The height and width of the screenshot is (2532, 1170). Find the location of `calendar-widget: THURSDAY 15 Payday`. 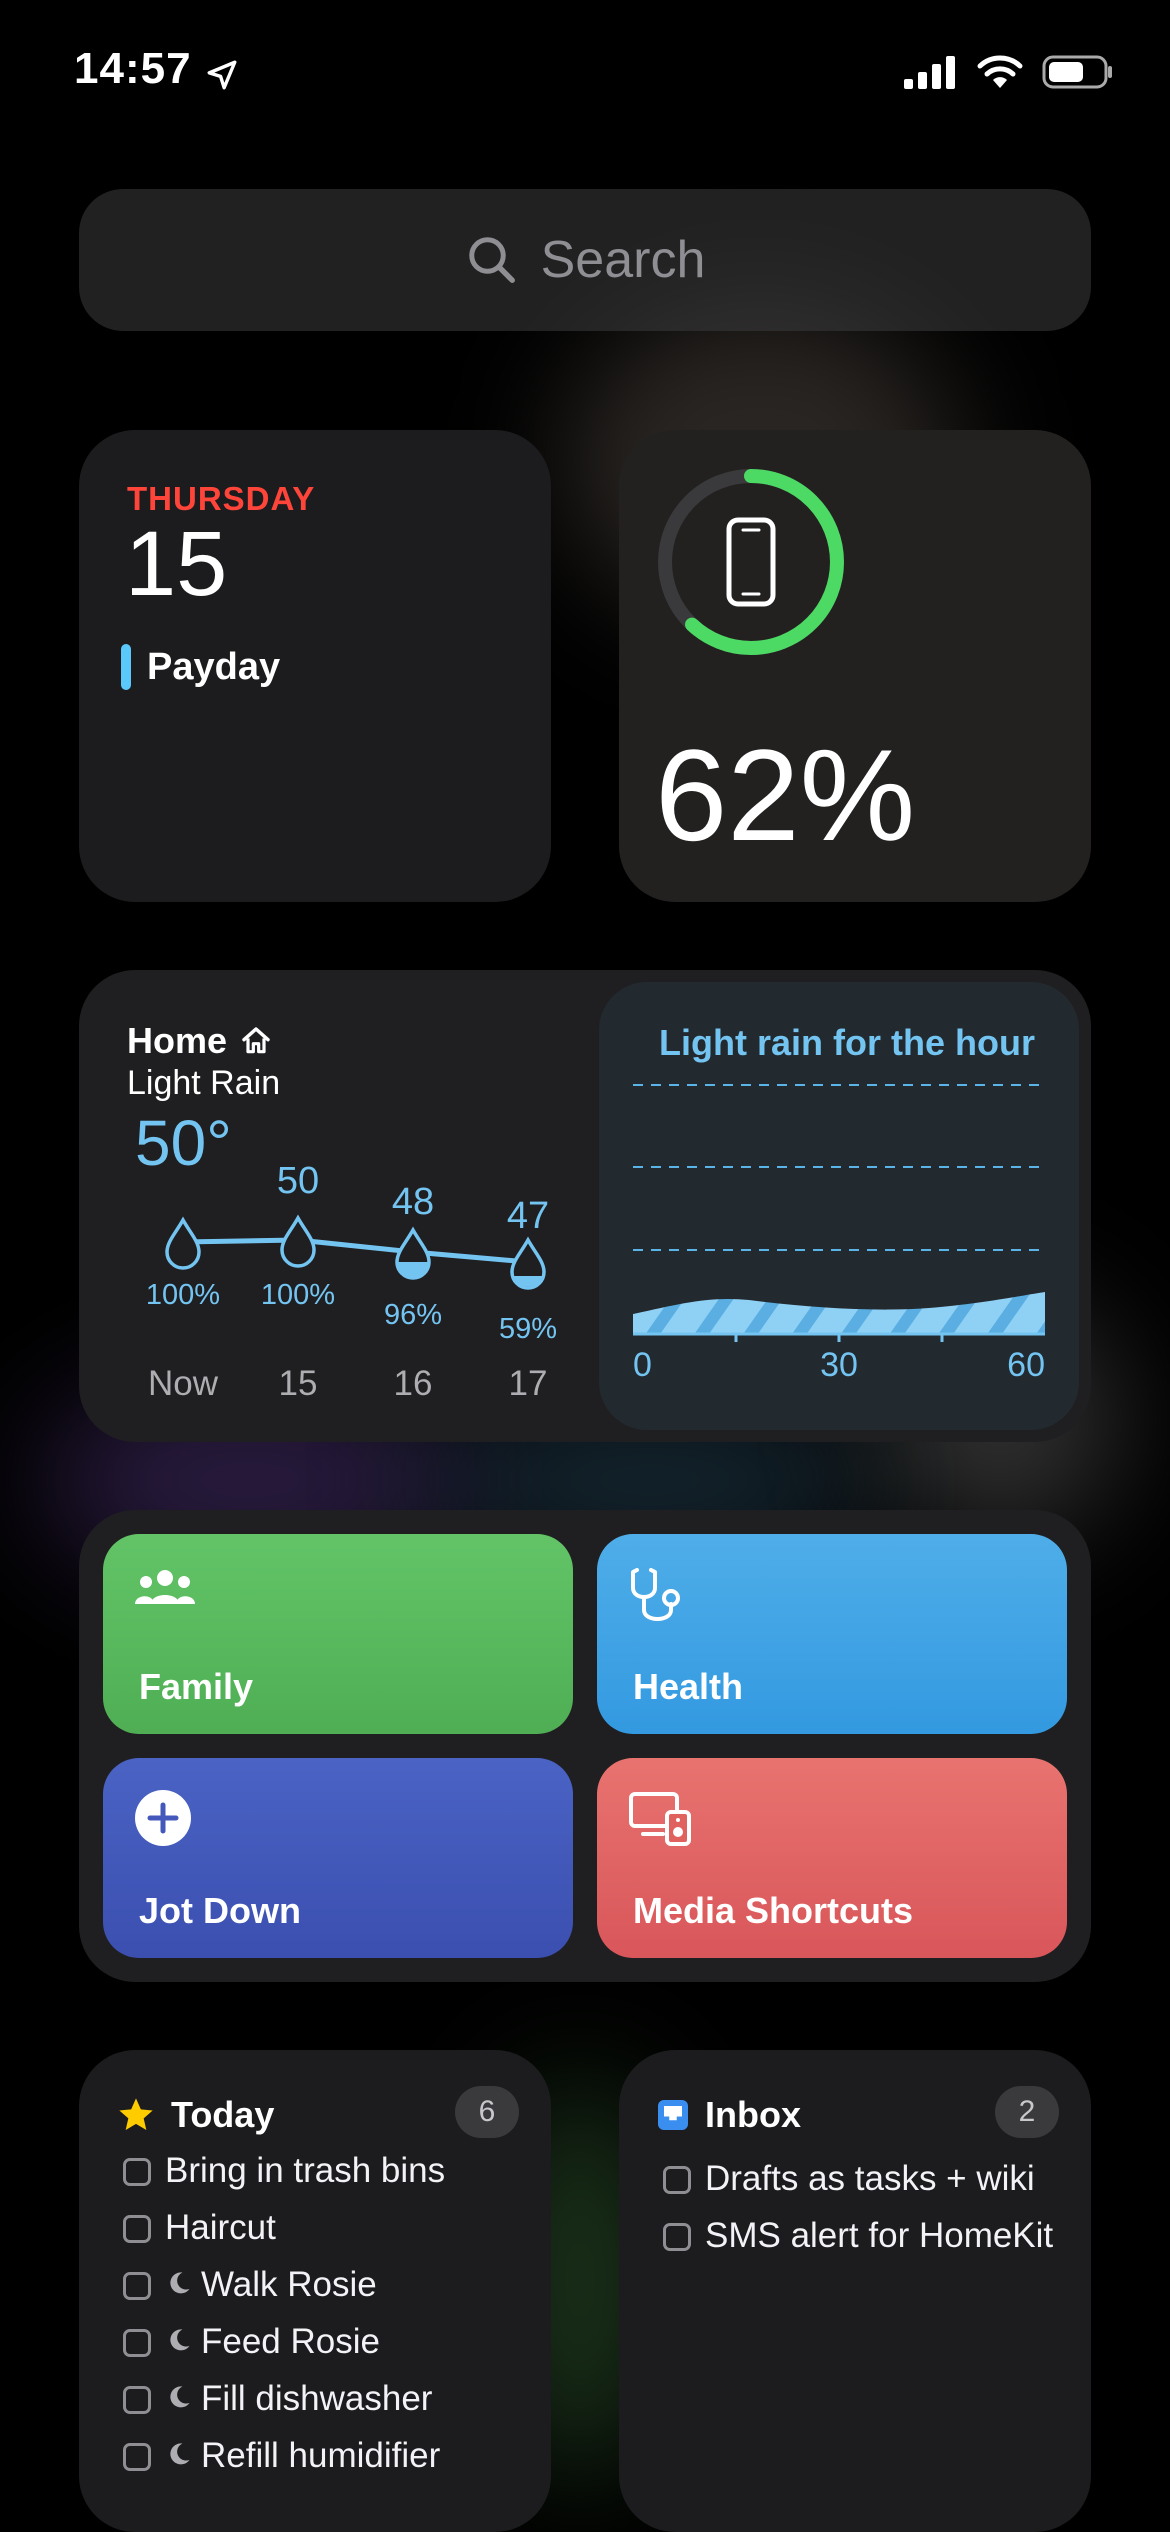

calendar-widget: THURSDAY 15 Payday is located at coordinates (315, 666).